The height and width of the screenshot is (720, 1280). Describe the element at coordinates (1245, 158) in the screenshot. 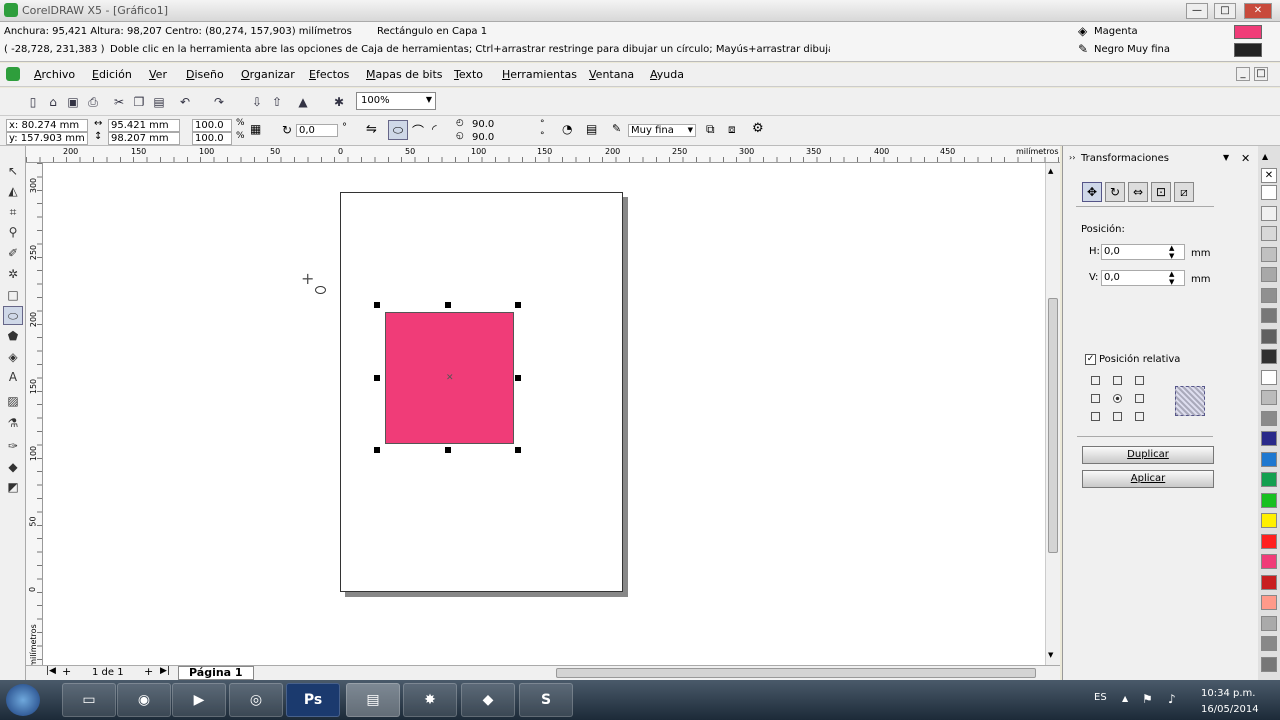

I see `docker-close-icon: ✕` at that location.